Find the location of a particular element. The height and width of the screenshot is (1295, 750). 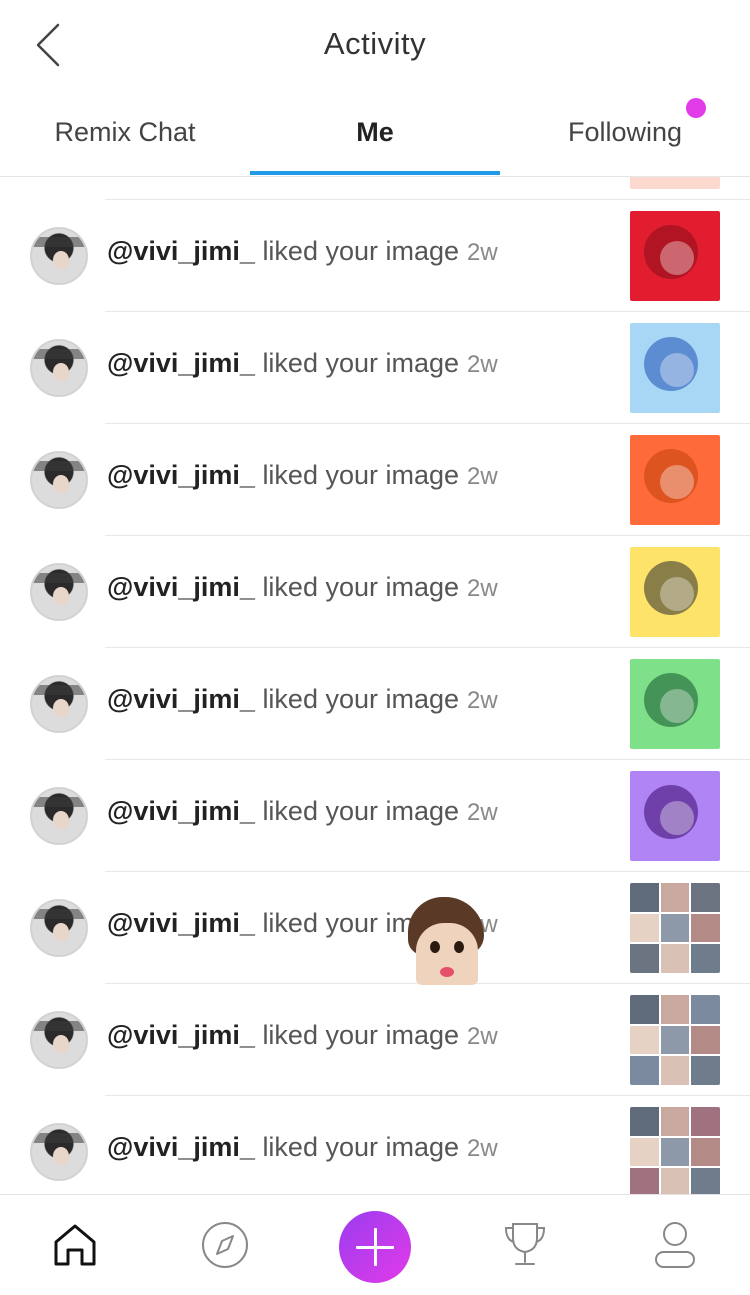

compass-icon is located at coordinates (225, 1245).